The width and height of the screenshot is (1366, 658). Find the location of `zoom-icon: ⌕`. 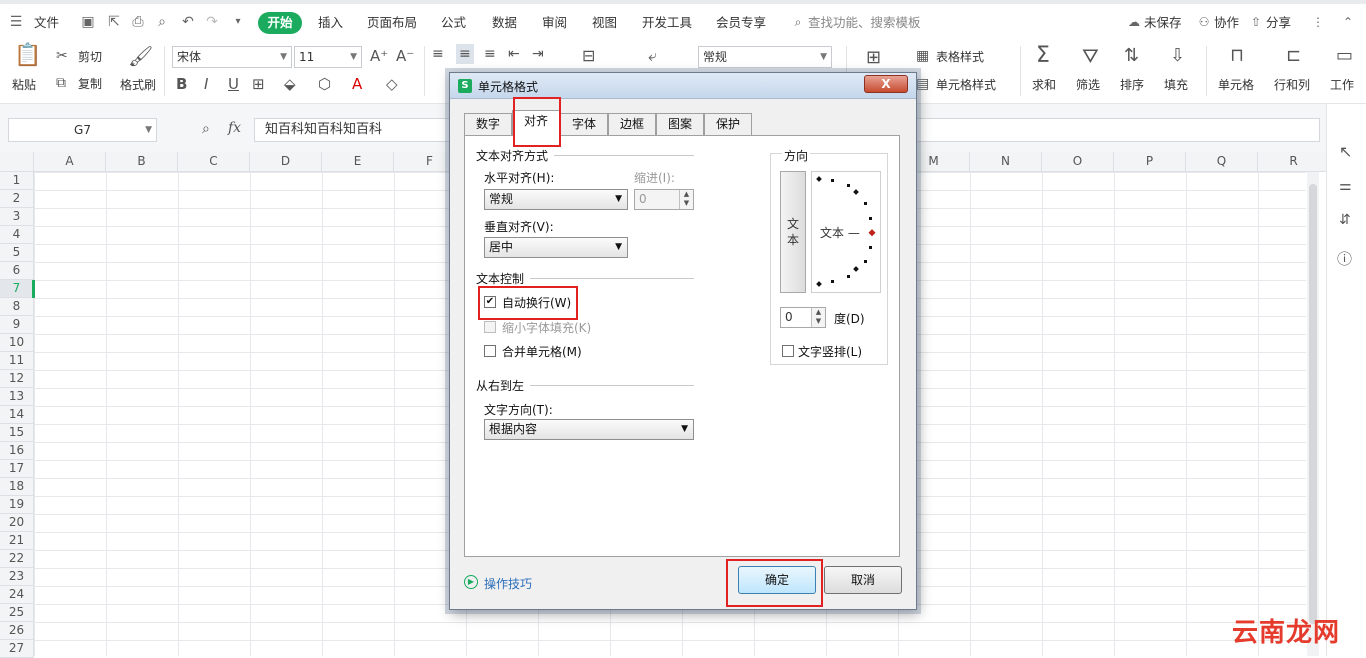

zoom-icon: ⌕ is located at coordinates (206, 129).